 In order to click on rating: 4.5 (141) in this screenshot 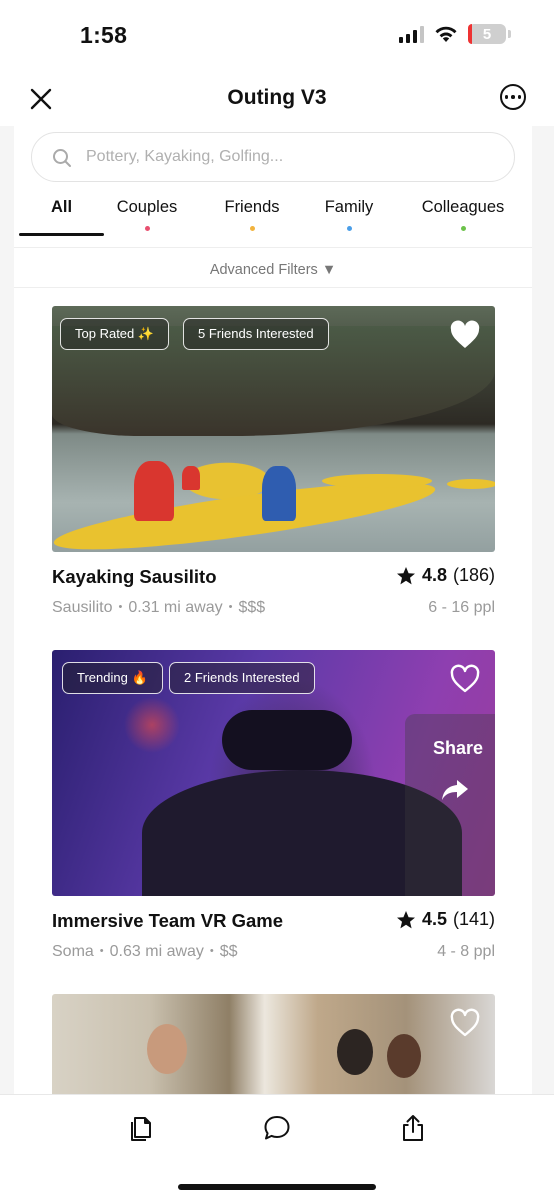, I will do `click(445, 919)`.